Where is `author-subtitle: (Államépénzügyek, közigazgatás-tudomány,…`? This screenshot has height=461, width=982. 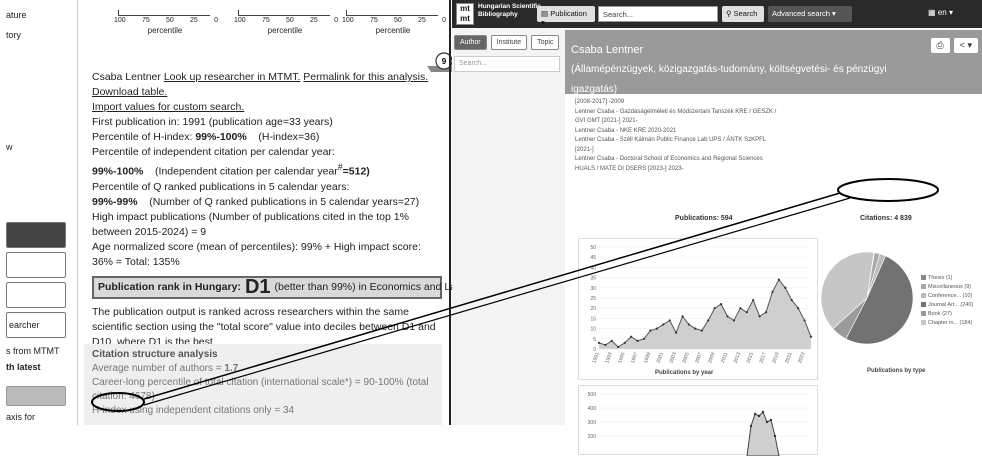
author-subtitle: (Államépénzügyek, közigazgatás-tudomány,… is located at coordinates (729, 69).